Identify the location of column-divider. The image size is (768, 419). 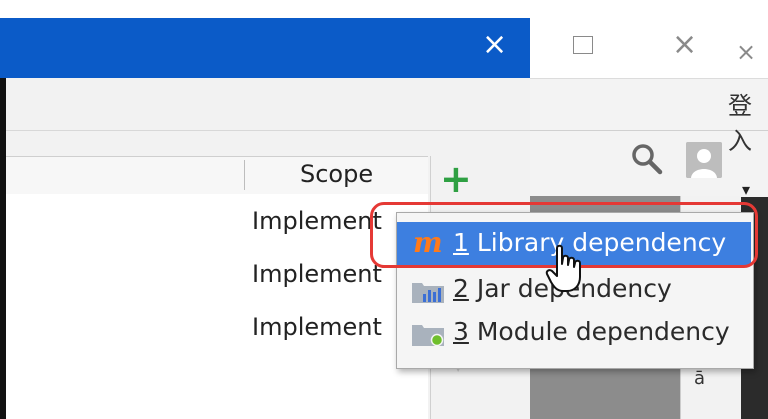
(244, 175).